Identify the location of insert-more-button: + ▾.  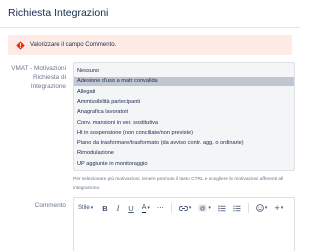
(278, 208).